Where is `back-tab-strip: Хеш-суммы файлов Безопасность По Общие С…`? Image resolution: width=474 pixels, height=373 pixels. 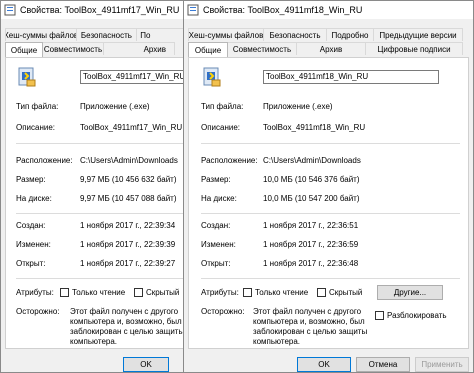 back-tab-strip: Хеш-суммы файлов Безопасность По Общие С… is located at coordinates (96, 43).